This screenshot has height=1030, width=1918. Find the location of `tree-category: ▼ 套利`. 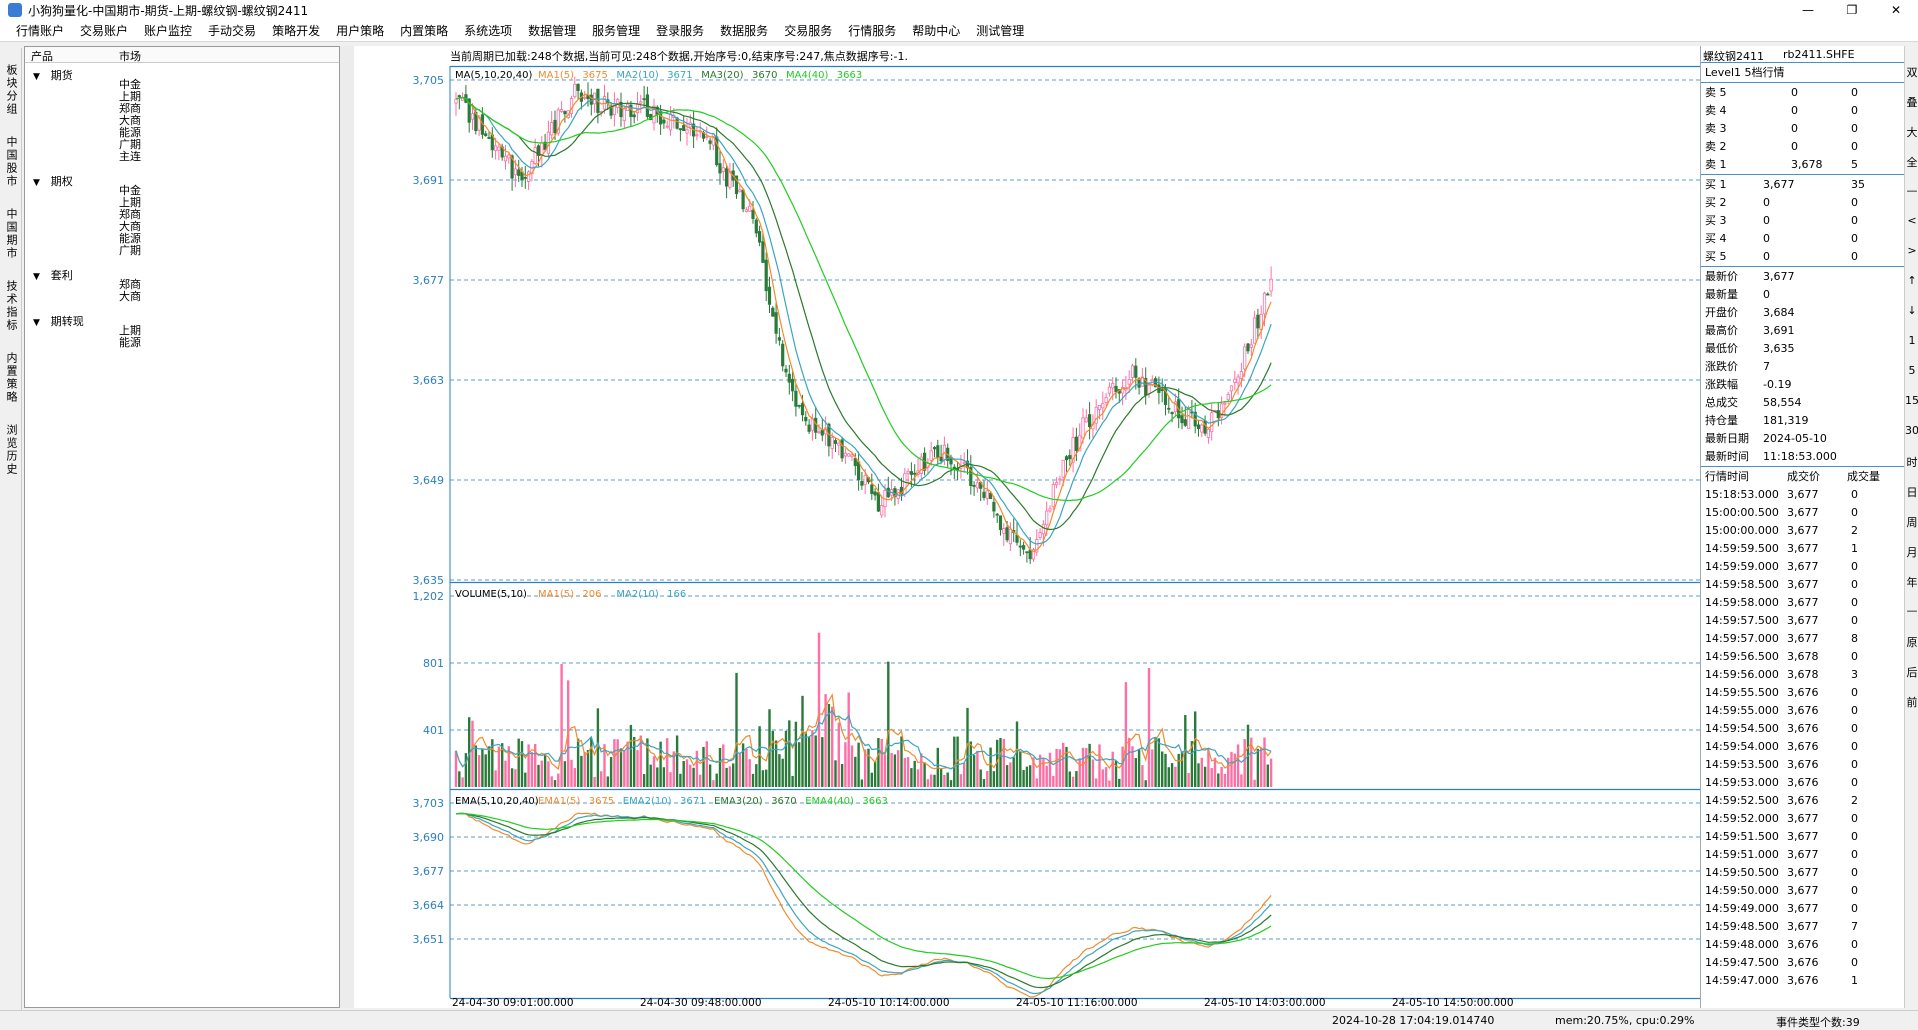

tree-category: ▼ 套利 is located at coordinates (53, 275).